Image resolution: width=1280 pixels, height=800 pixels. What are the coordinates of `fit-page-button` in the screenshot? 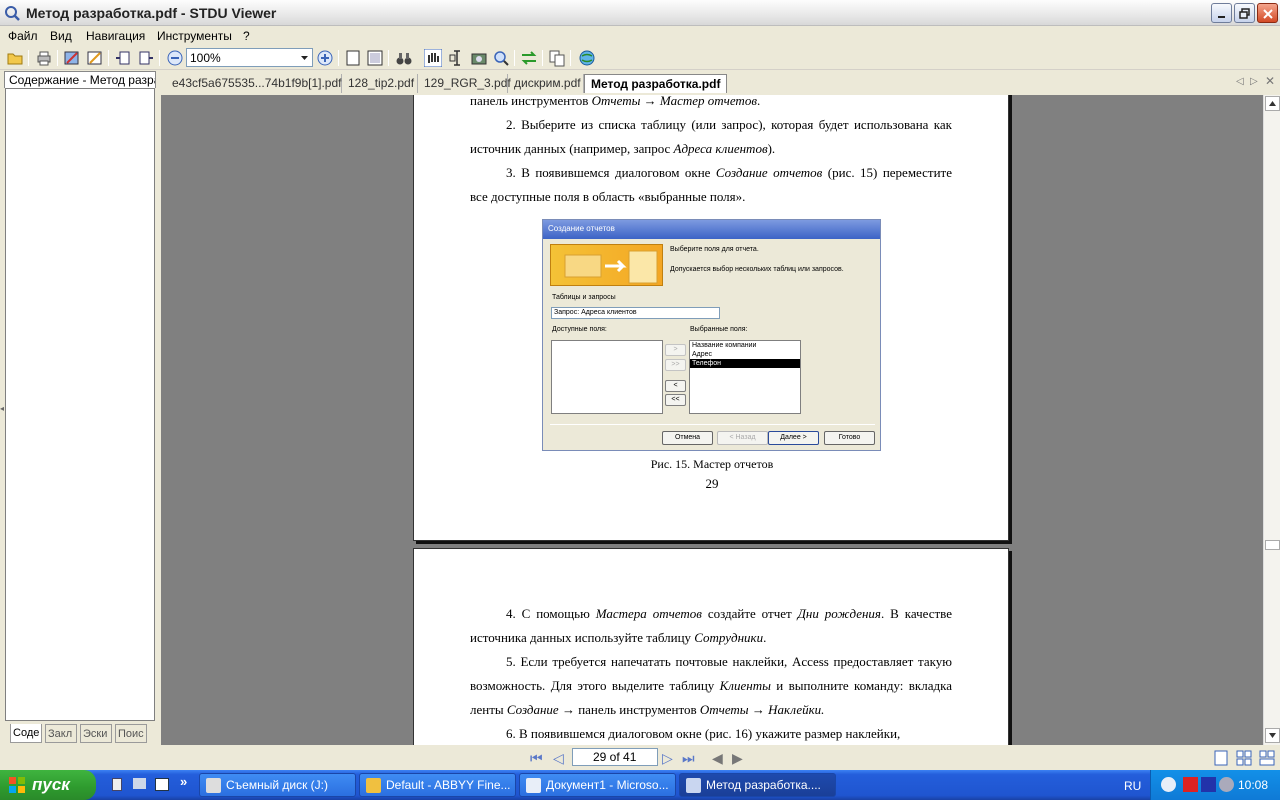 It's located at (353, 58).